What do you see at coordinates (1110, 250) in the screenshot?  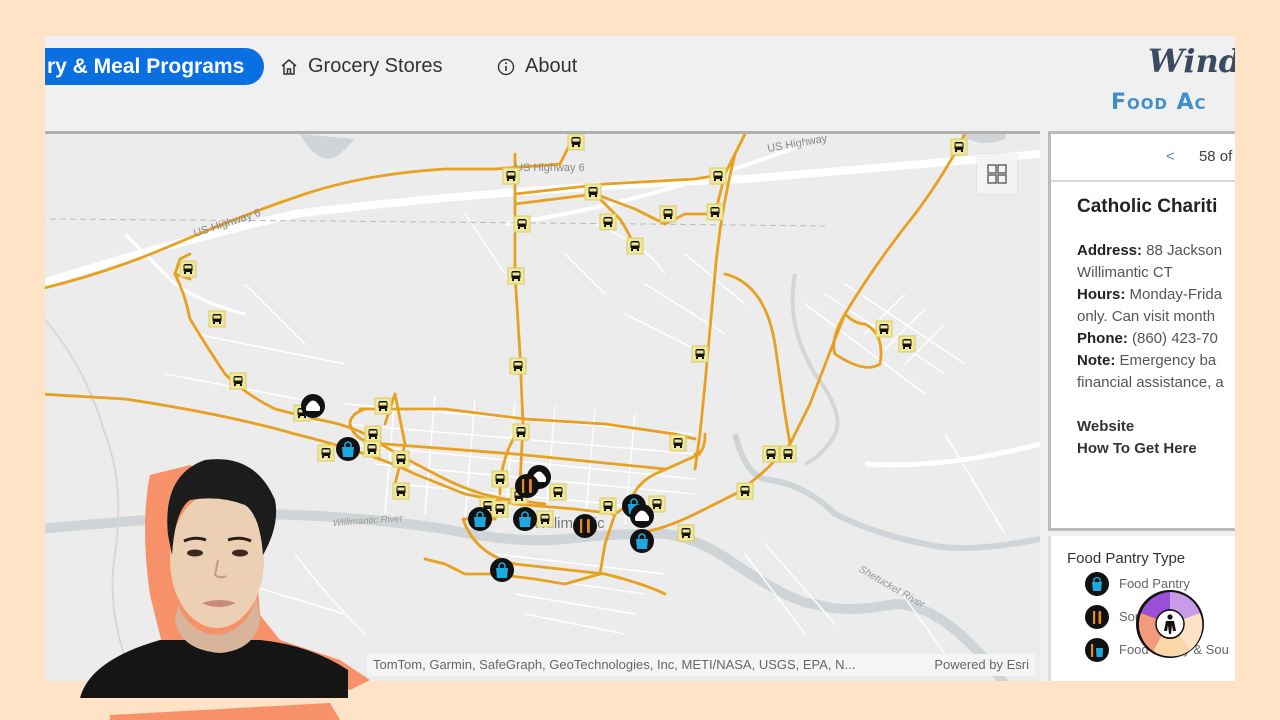 I see `address-label: Address:` at bounding box center [1110, 250].